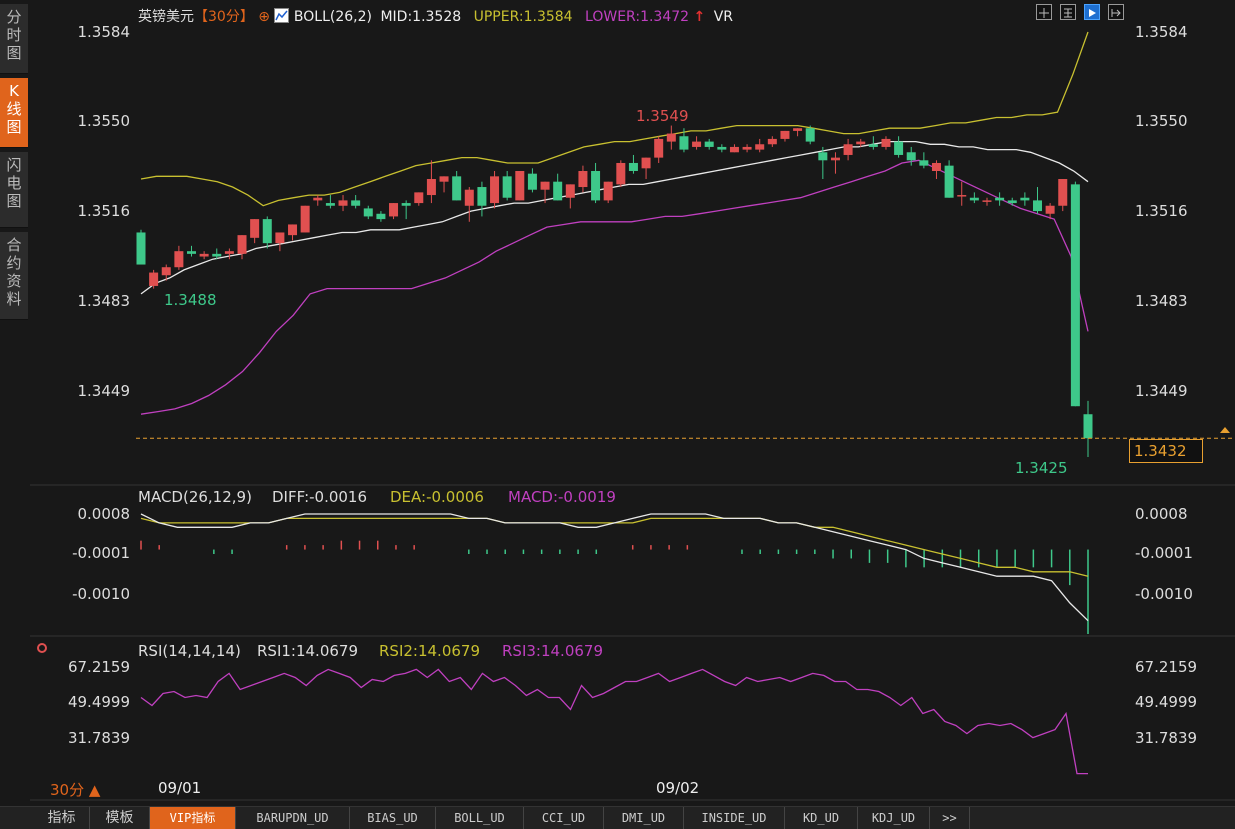 The image size is (1235, 829). Describe the element at coordinates (393, 818) in the screenshot. I see `indicator-tab: BIAS_UD` at that location.